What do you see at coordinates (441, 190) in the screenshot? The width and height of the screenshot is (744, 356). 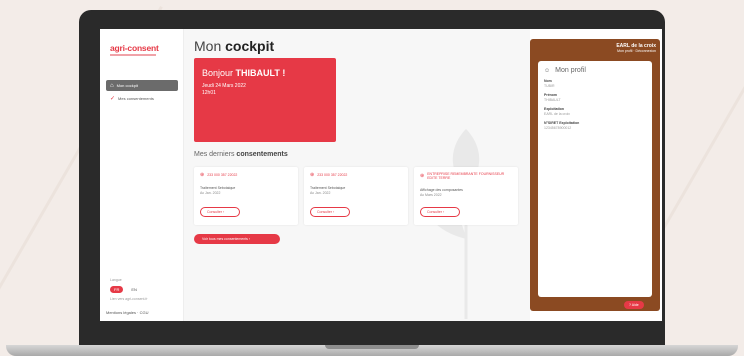 I see `card-title: Affichage des composantes` at bounding box center [441, 190].